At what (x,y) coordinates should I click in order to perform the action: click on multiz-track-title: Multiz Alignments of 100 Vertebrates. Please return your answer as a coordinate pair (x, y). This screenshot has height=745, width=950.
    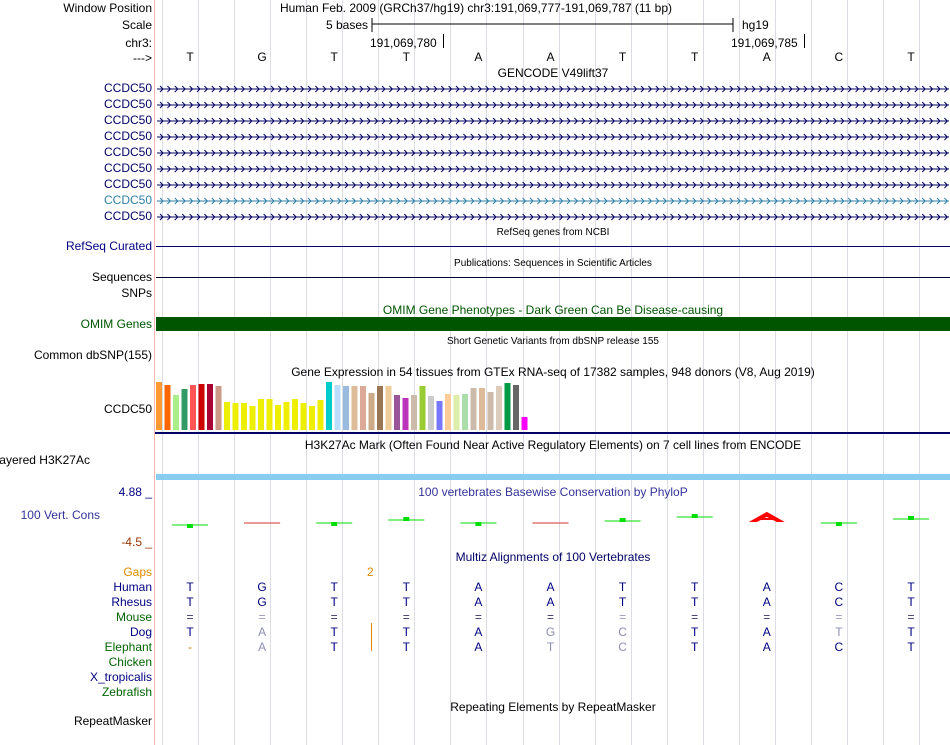
    Looking at the image, I should click on (553, 557).